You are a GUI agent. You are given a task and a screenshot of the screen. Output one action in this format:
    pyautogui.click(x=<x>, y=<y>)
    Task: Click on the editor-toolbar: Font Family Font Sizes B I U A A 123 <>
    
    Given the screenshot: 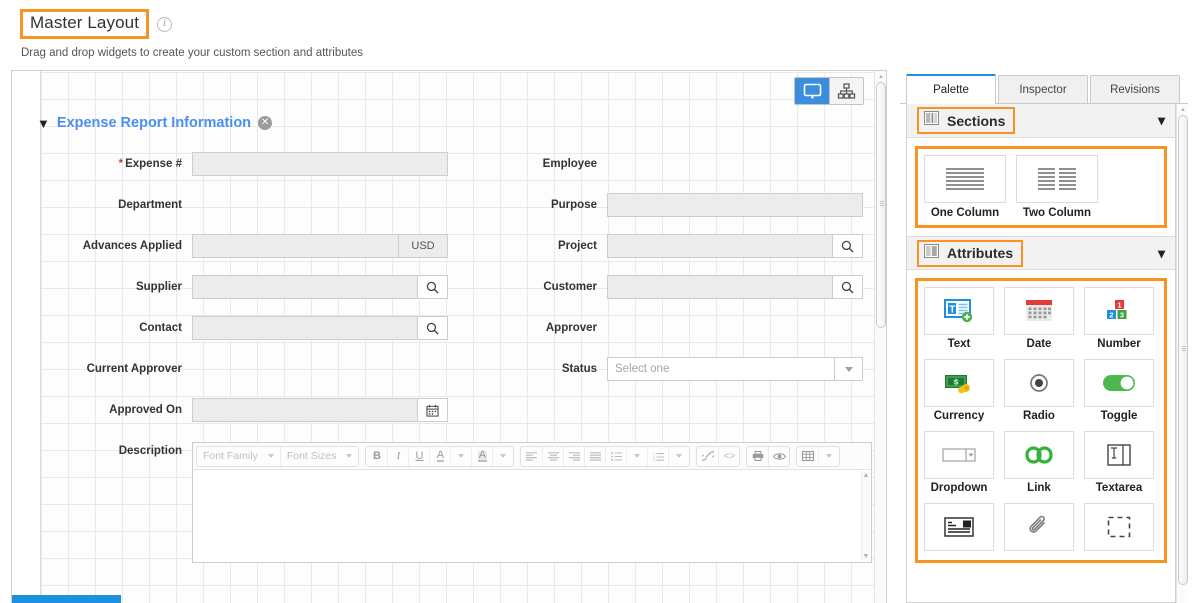 What is the action you would take?
    pyautogui.click(x=532, y=456)
    